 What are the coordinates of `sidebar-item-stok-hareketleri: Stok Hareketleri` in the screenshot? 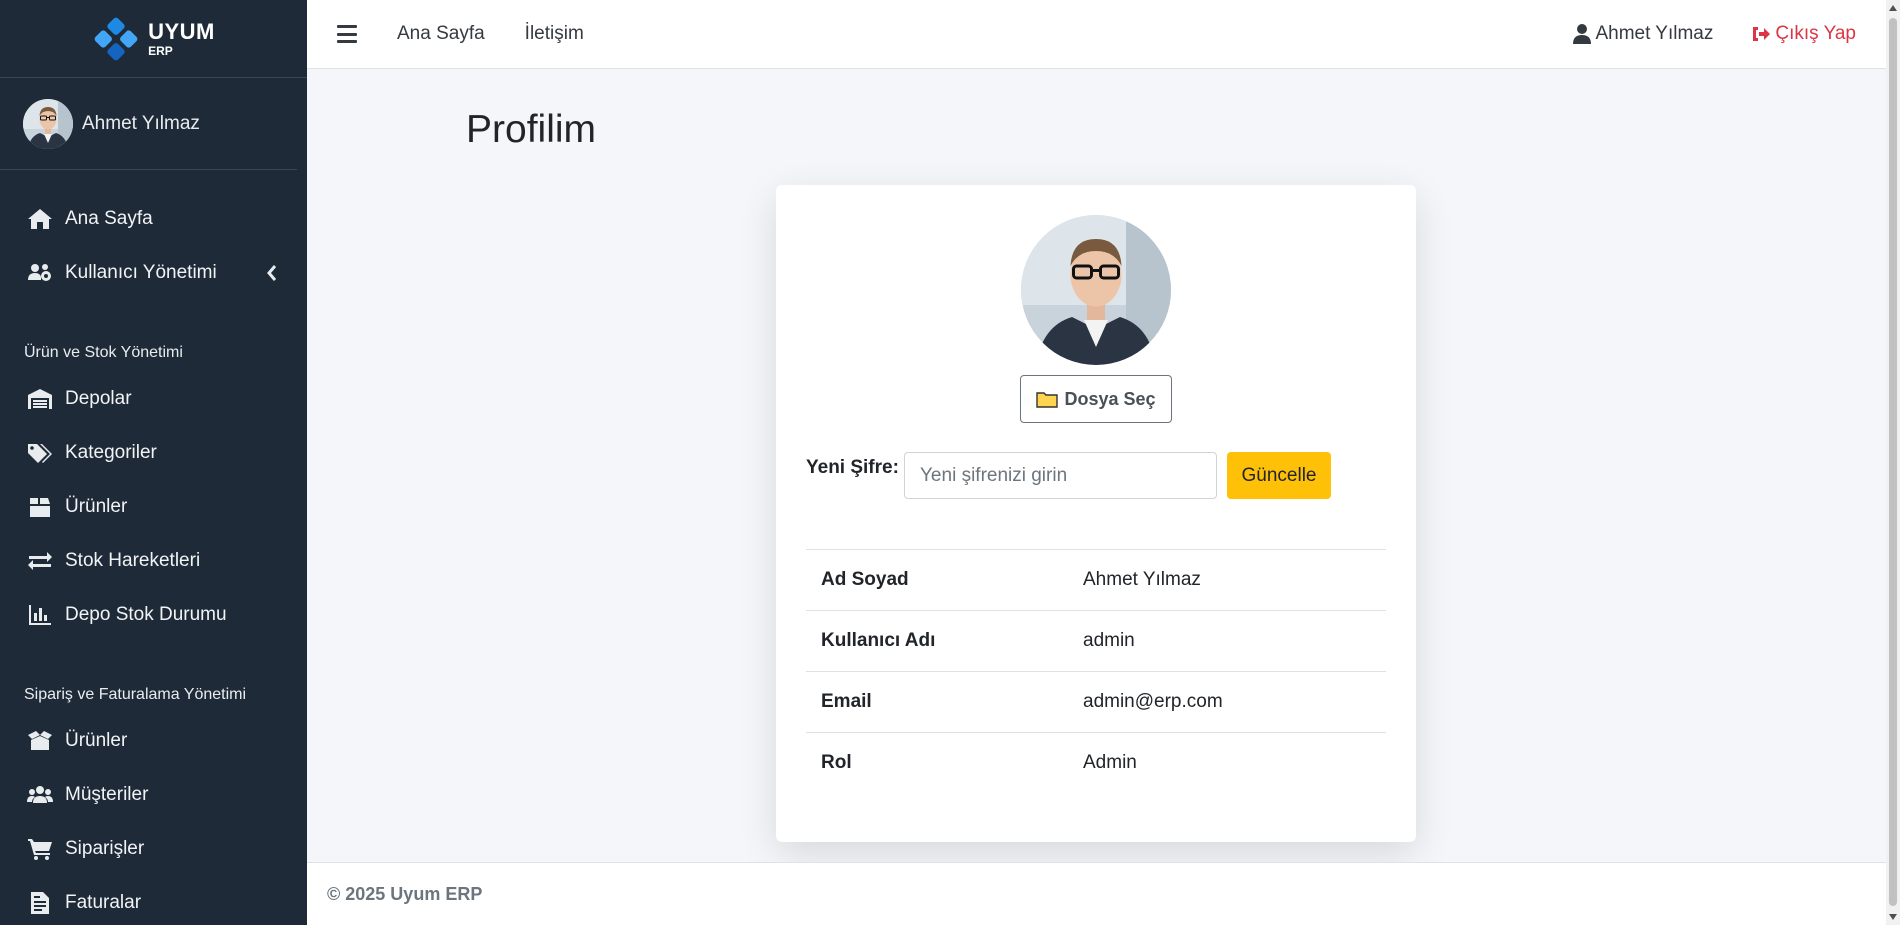 It's located at (153, 561).